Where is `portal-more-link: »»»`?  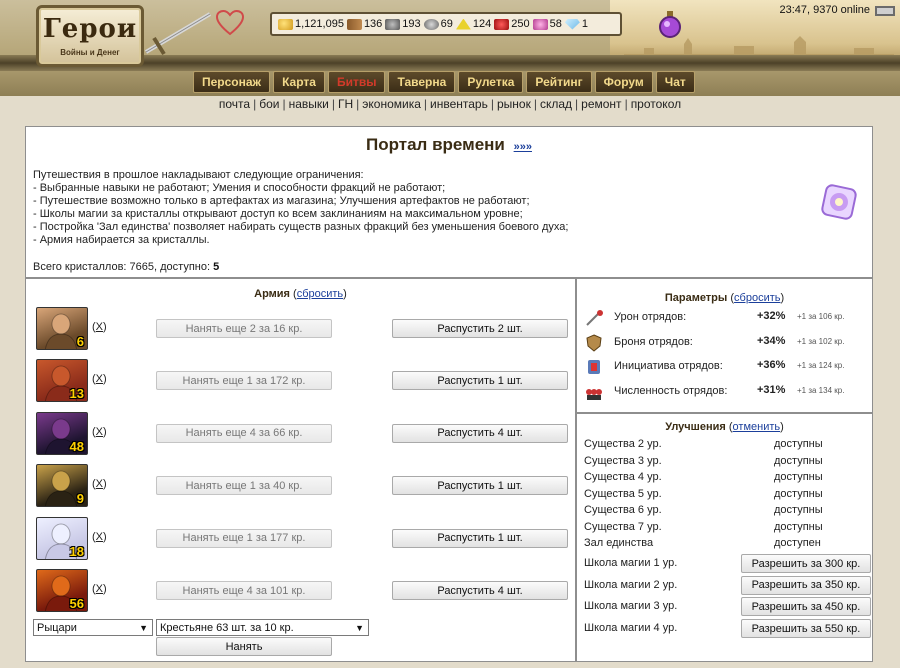 portal-more-link: »»» is located at coordinates (523, 147).